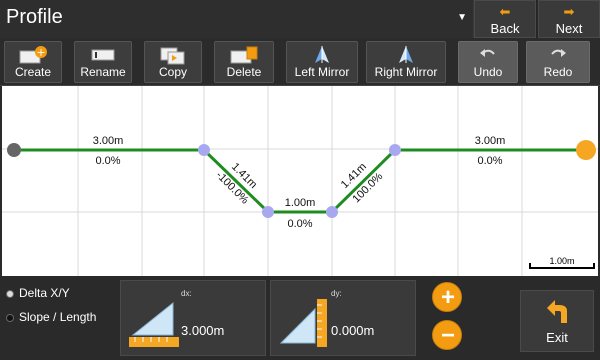 The image size is (600, 360). What do you see at coordinates (569, 11) in the screenshot?
I see `arrow-right-icon: ➡` at bounding box center [569, 11].